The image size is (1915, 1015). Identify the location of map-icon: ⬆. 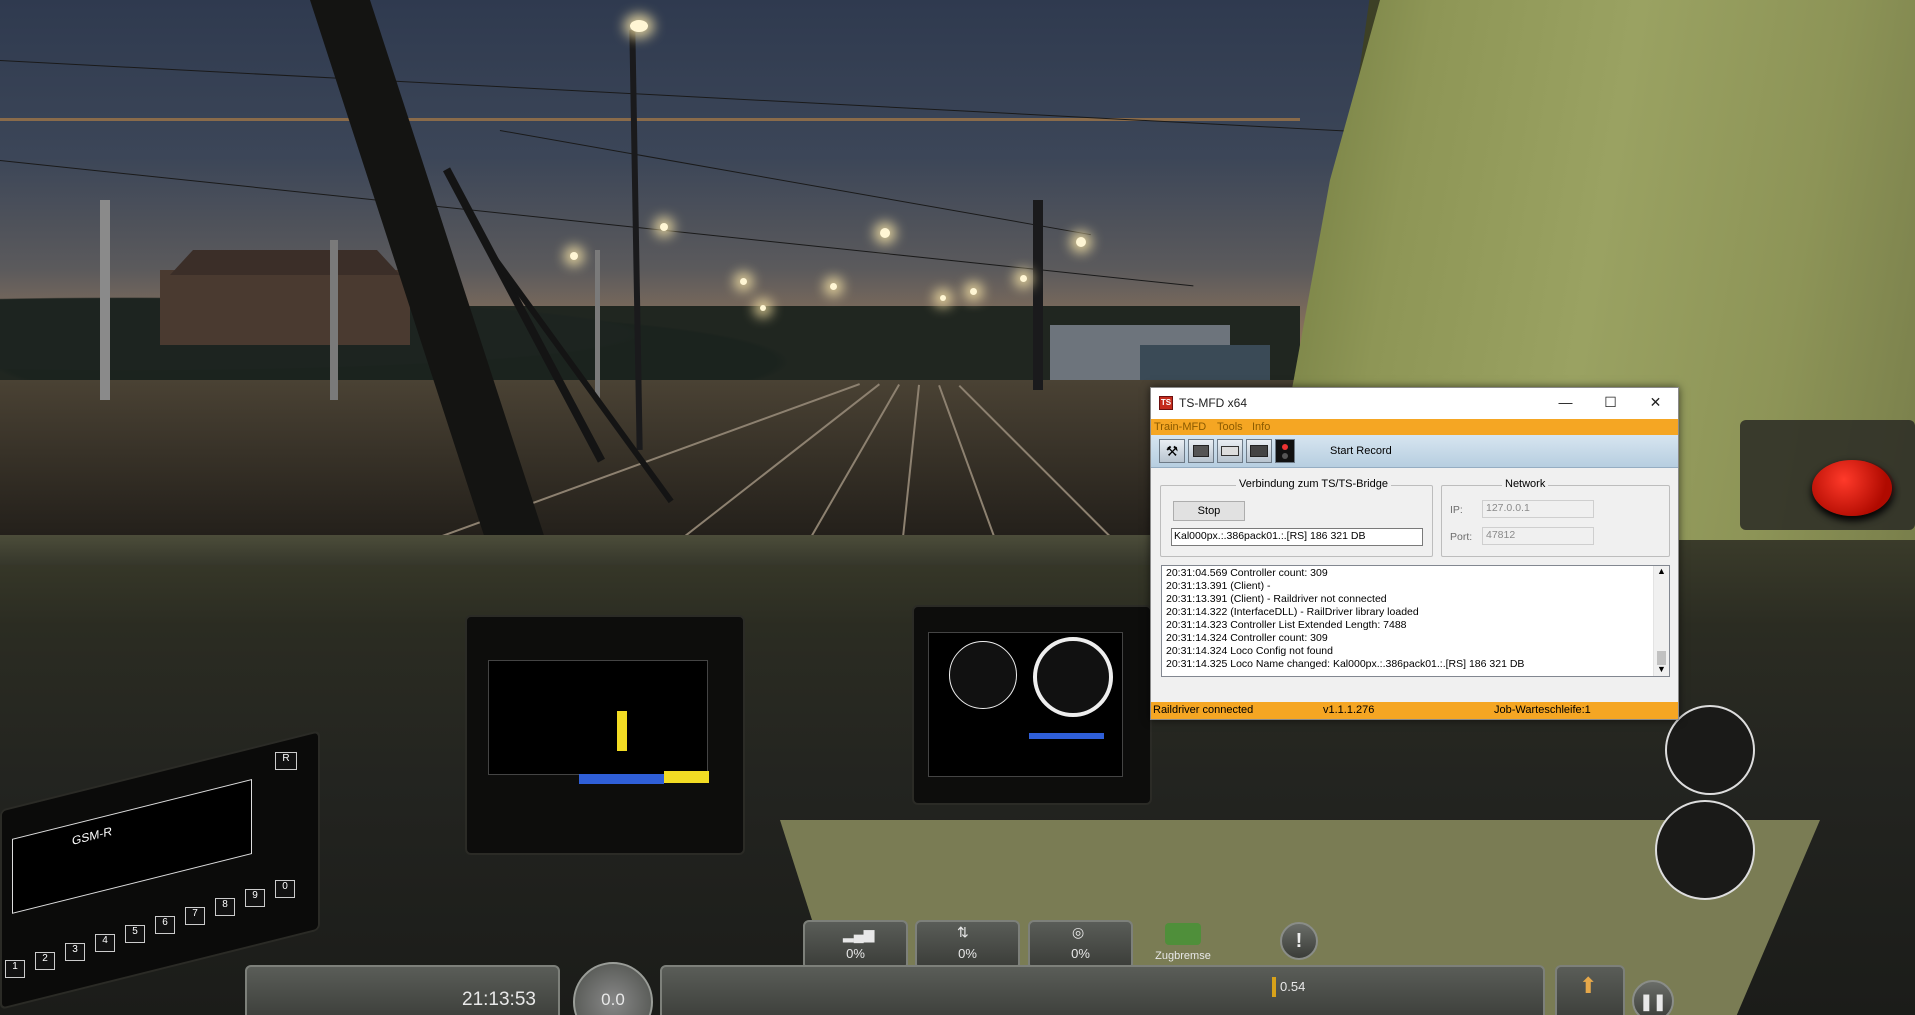
(1588, 985).